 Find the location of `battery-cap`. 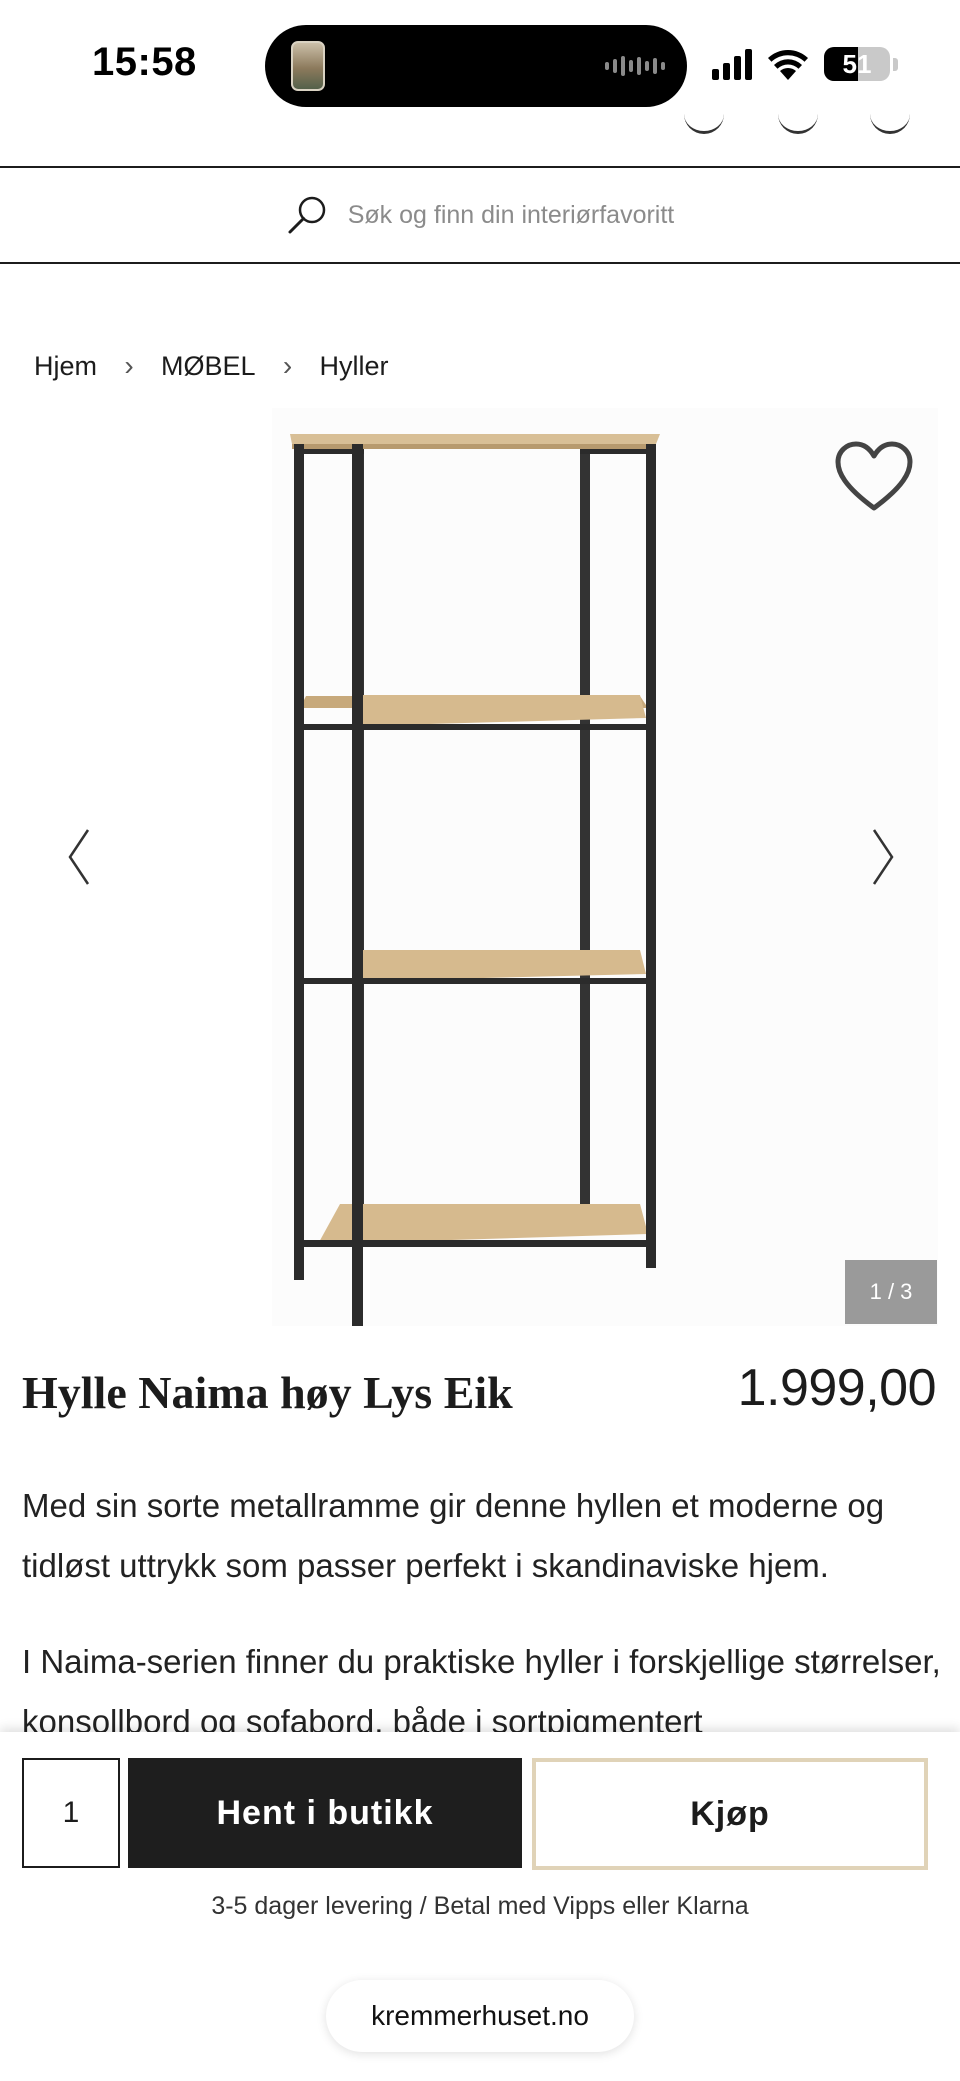

battery-cap is located at coordinates (895, 64).